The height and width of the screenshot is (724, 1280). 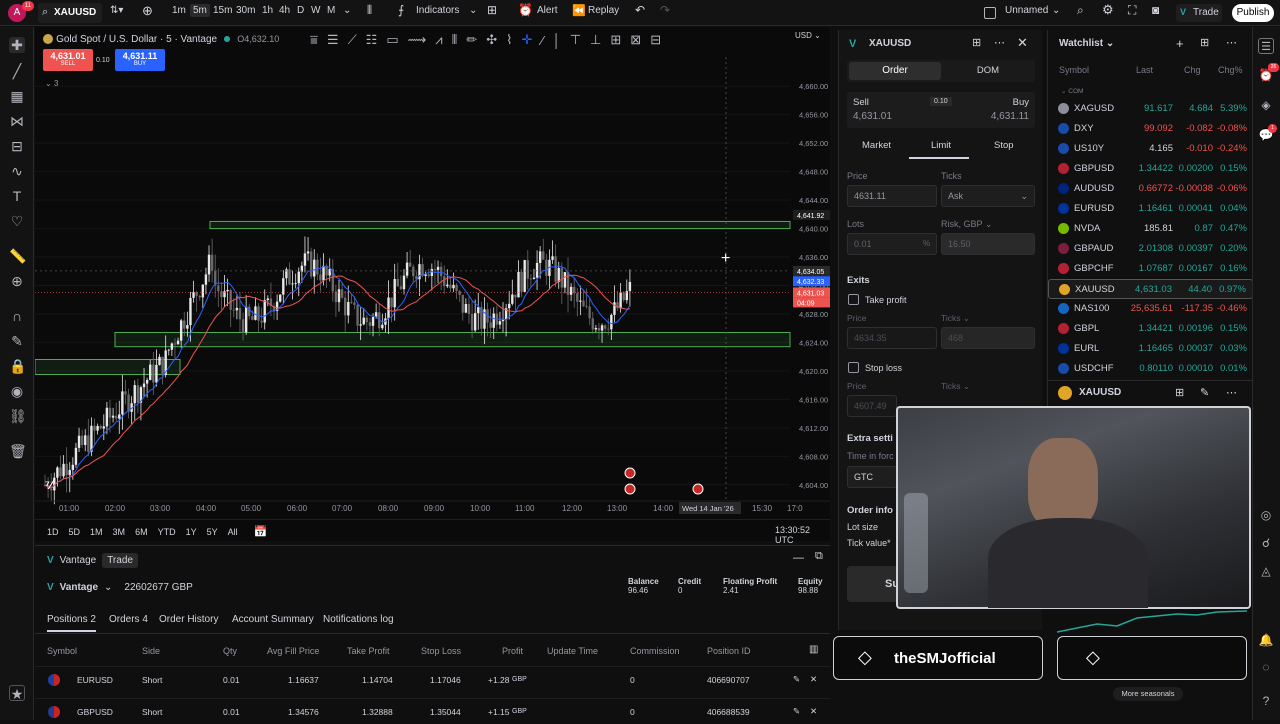 I want to click on watchlist-row: EURL 1.16465 0.00037 0.03%, so click(x=1150, y=349).